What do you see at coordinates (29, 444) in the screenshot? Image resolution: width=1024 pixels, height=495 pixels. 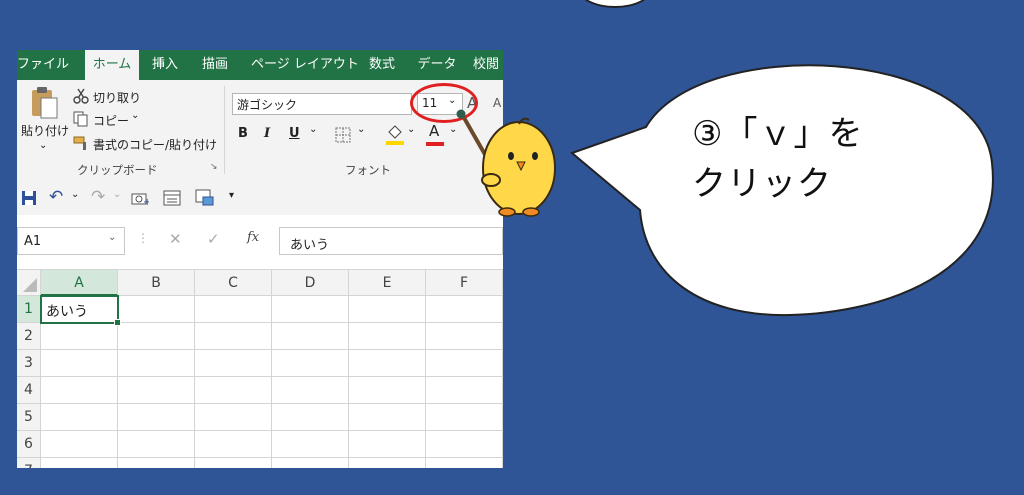 I see `row-header-6: 6` at bounding box center [29, 444].